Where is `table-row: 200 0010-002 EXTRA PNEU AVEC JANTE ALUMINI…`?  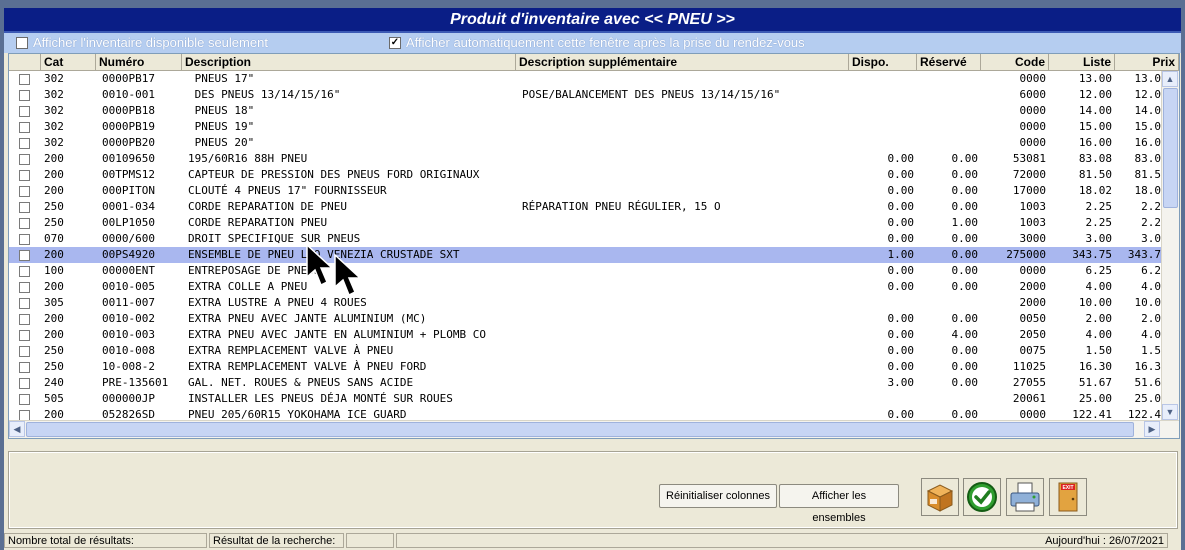
table-row: 200 0010-002 EXTRA PNEU AVEC JANTE ALUMINI… is located at coordinates (585, 319).